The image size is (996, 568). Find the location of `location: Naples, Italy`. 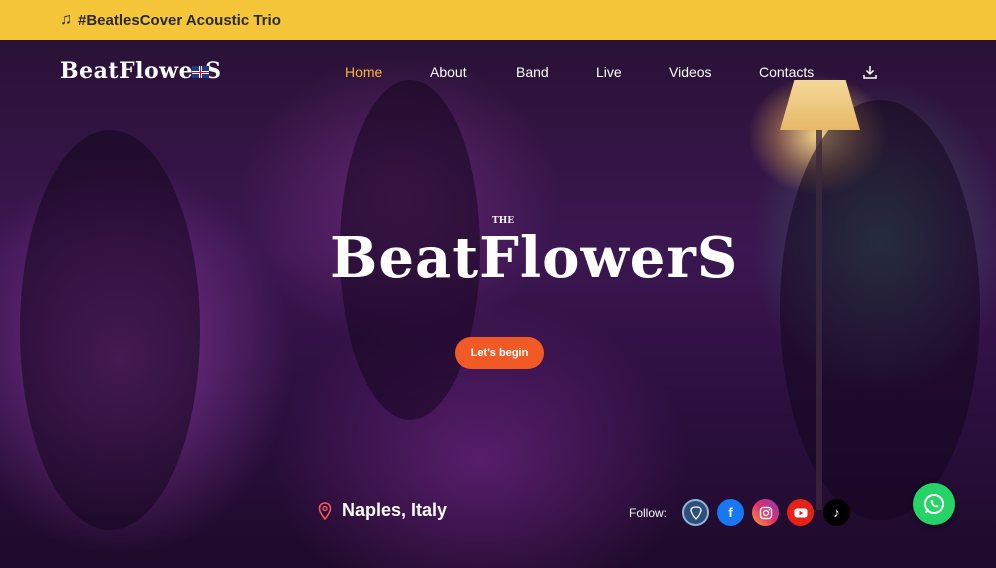

location: Naples, Italy is located at coordinates (382, 510).